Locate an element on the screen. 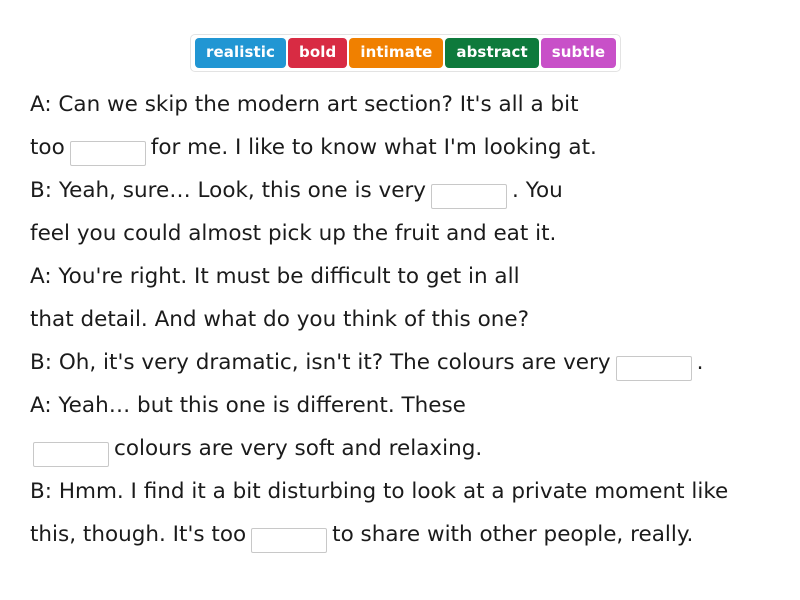 This screenshot has width=800, height=600. word-bank: realistic bold intimate abstract subtle is located at coordinates (406, 53).